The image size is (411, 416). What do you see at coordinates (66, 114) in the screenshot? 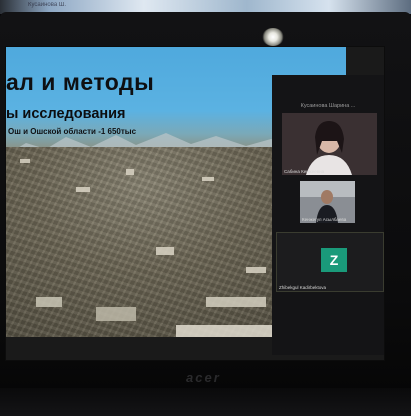
I see `slide-subtitle: ы исследования` at bounding box center [66, 114].